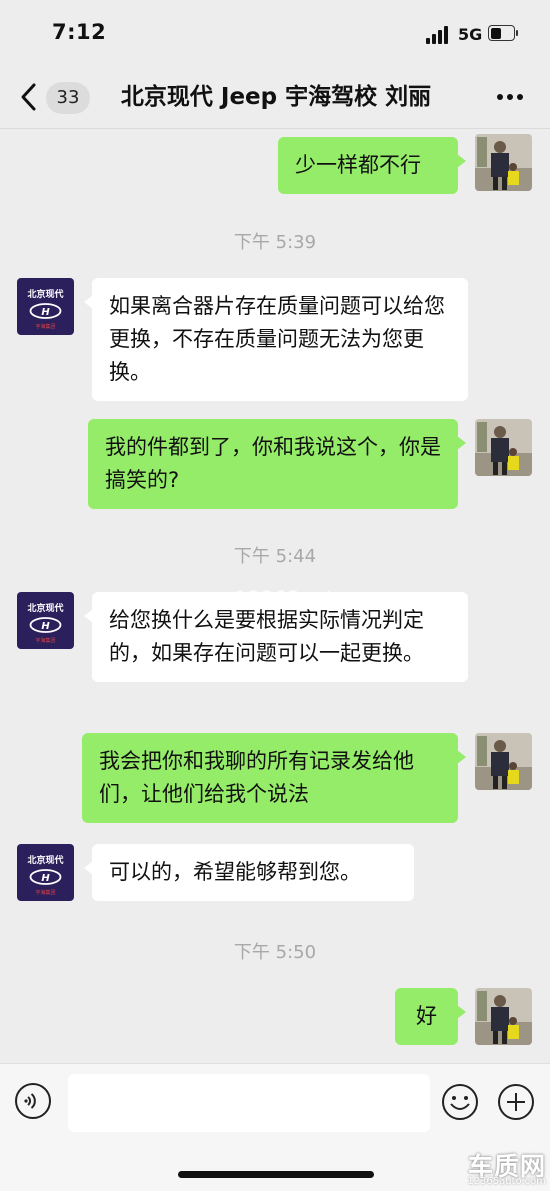 The height and width of the screenshot is (1191, 550). I want to click on chat-header: 33 北京现代 Jeep 宇海驾校 刘丽, so click(275, 97).